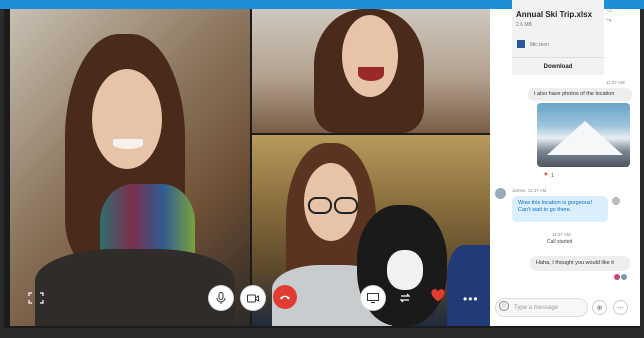 Image resolution: width=644 pixels, height=338 pixels. What do you see at coordinates (546, 175) in the screenshot?
I see `heart-icon: ♥` at bounding box center [546, 175].